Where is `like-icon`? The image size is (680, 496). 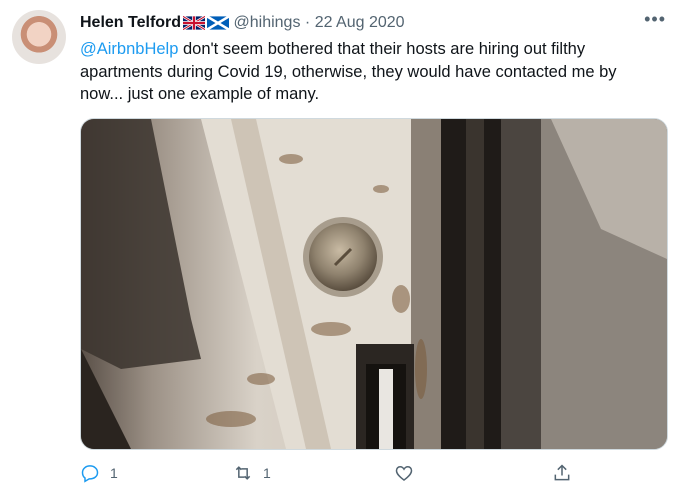
like-icon is located at coordinates (404, 473).